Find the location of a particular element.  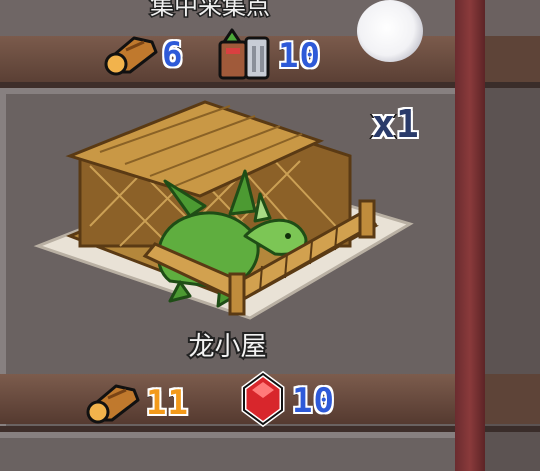

glowing-orb-icon is located at coordinates (390, 31).